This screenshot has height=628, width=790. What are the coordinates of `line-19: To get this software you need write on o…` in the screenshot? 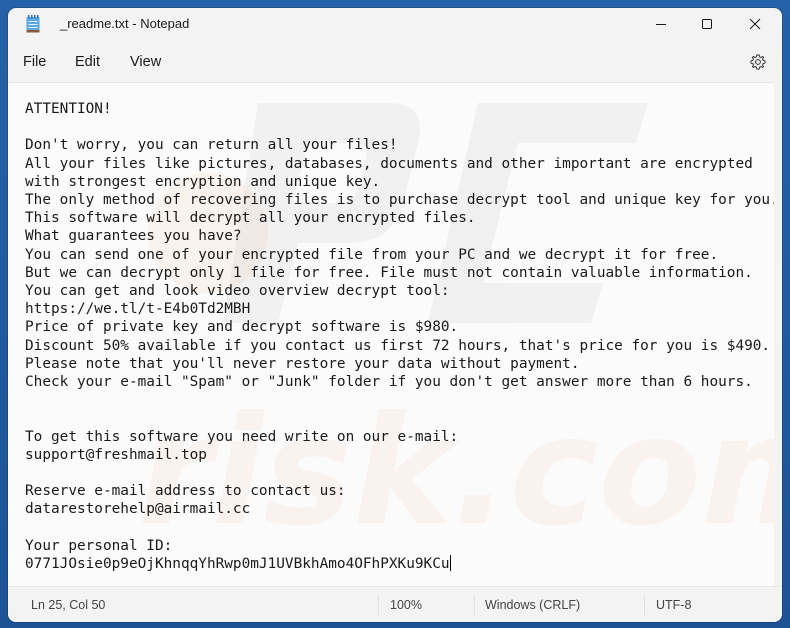 It's located at (242, 436).